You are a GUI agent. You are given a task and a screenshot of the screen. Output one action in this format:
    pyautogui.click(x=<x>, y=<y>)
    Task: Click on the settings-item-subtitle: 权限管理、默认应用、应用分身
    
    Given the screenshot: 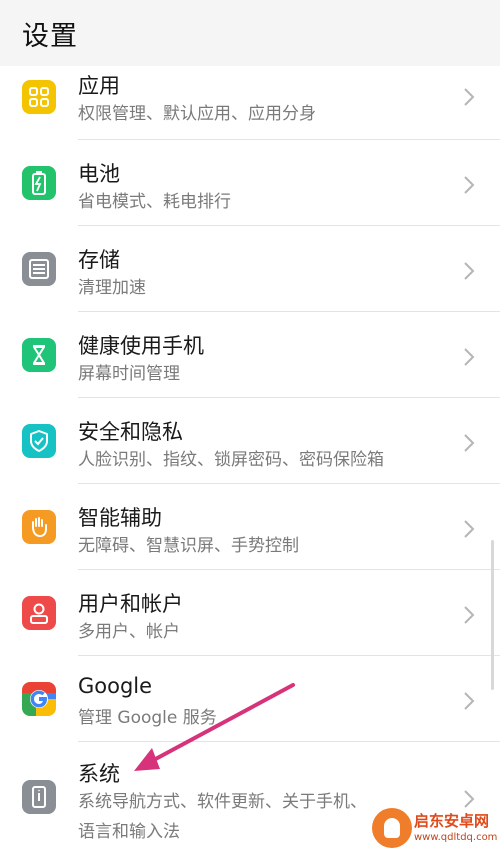 What is the action you would take?
    pyautogui.click(x=197, y=114)
    